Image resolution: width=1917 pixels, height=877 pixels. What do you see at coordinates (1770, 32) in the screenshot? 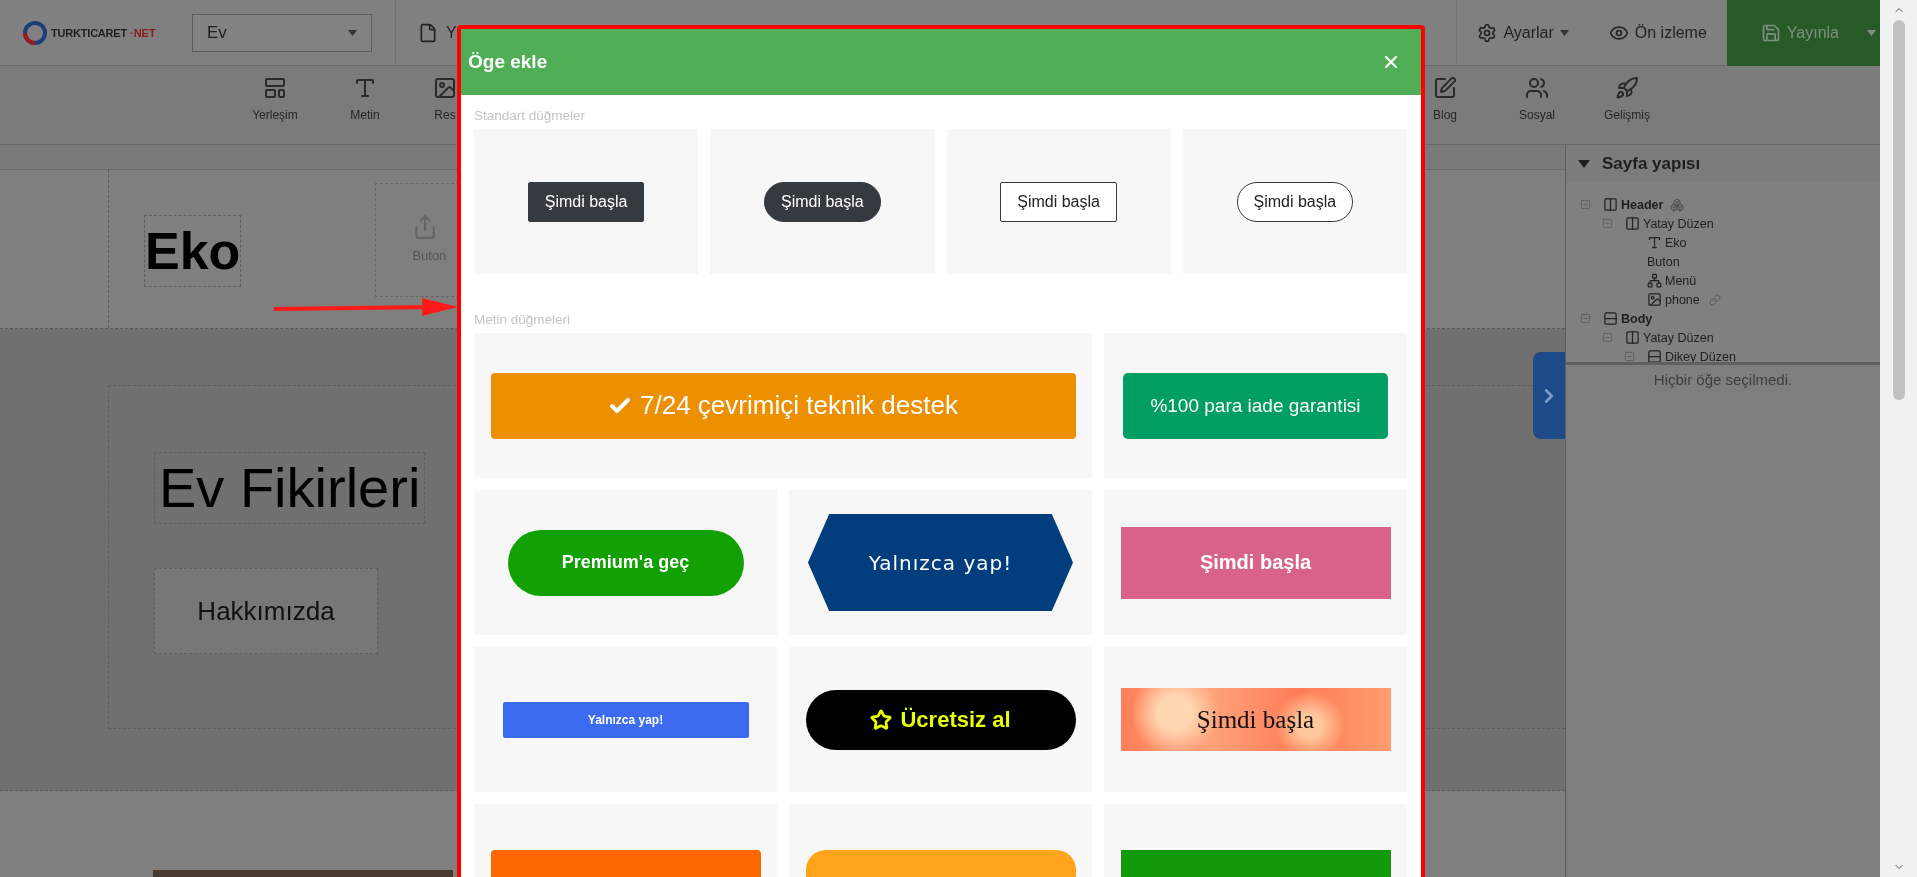
I see `save-icon` at bounding box center [1770, 32].